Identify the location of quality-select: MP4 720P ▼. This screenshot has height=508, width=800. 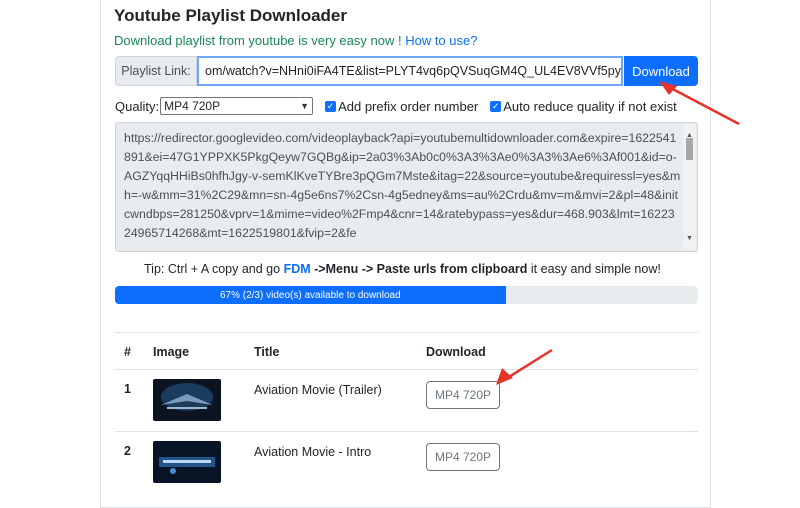
(237, 106).